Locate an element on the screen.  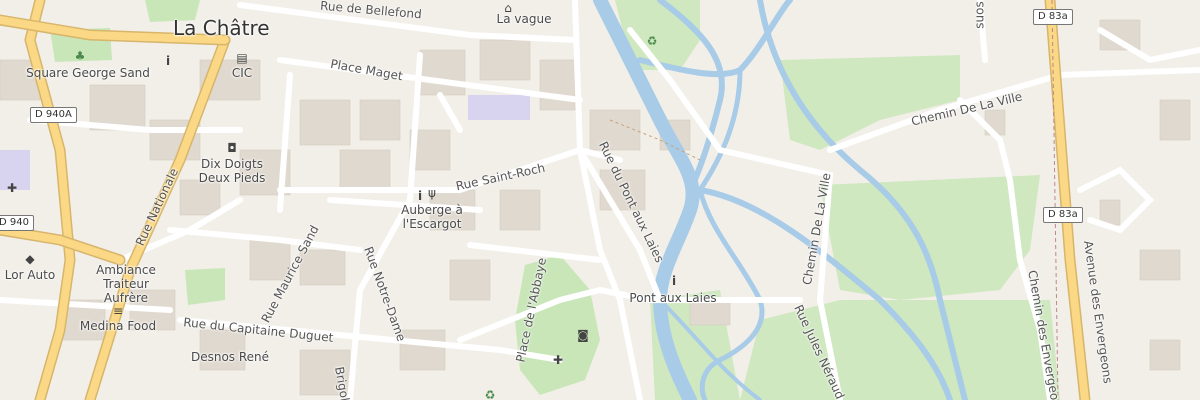
camera-icon: ◙ is located at coordinates (583, 335).